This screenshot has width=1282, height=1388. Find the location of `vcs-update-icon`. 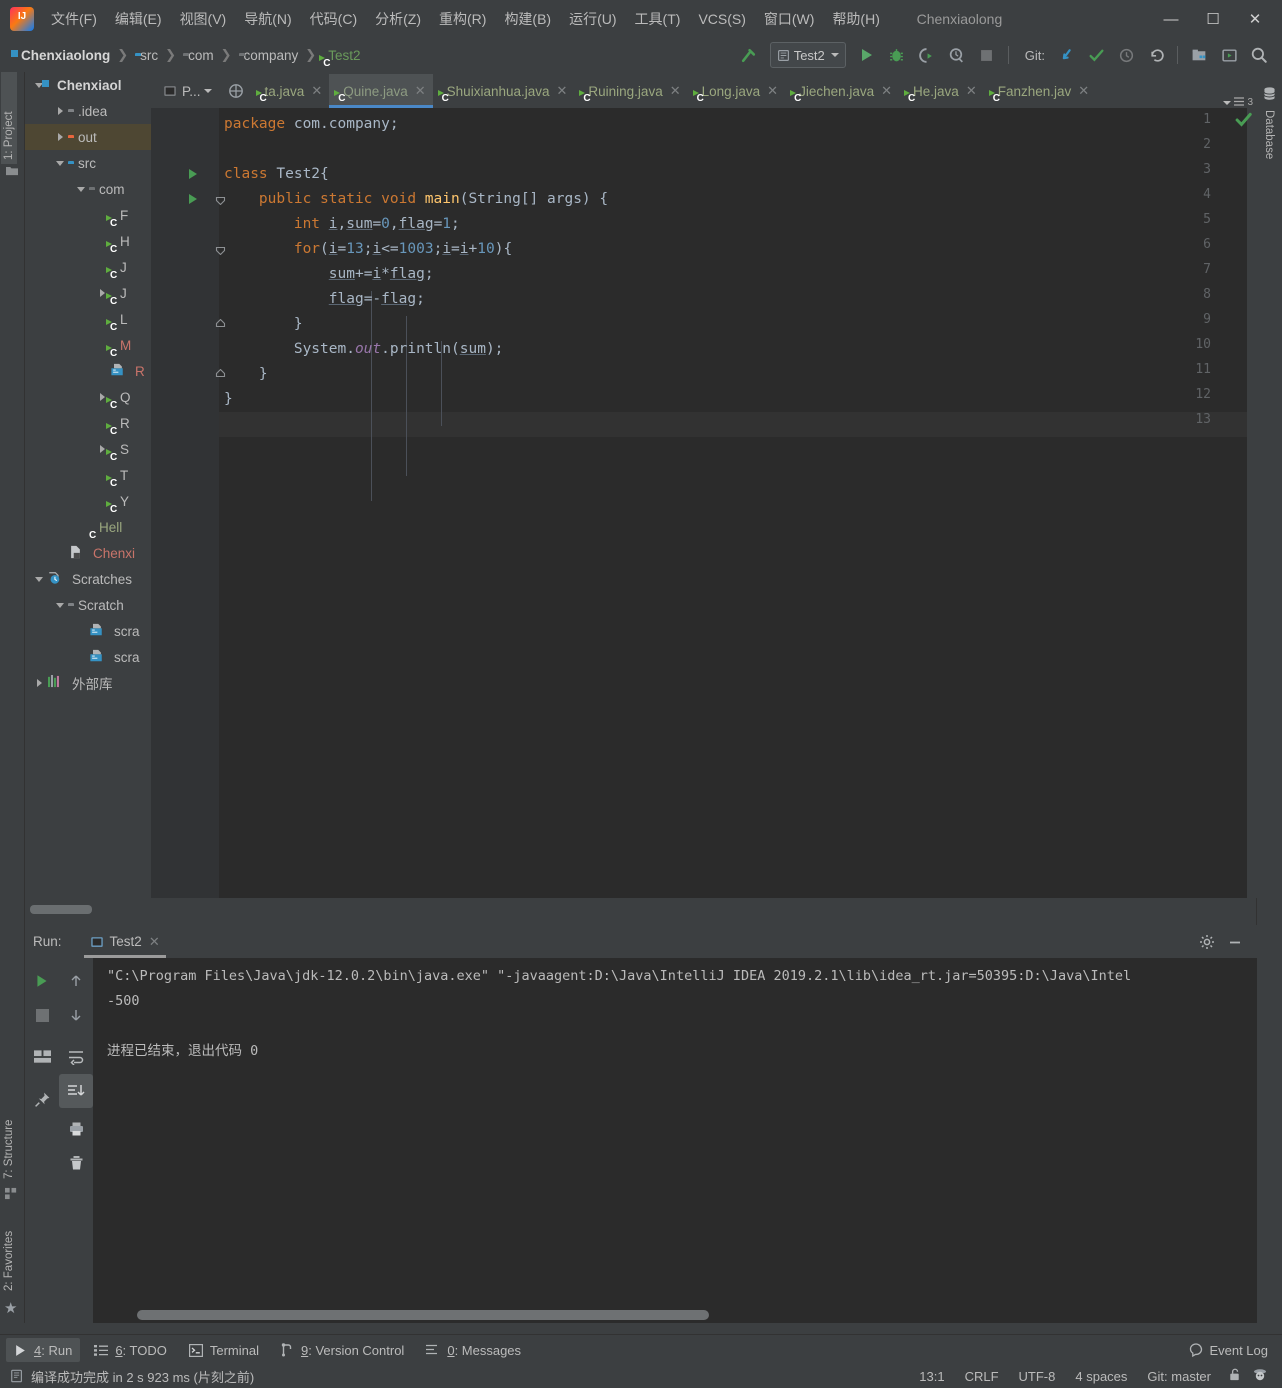

vcs-update-icon is located at coordinates (1066, 55).